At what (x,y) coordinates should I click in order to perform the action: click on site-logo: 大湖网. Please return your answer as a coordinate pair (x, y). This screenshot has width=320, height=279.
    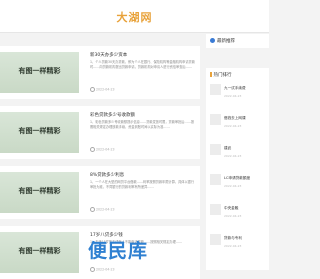
    Looking at the image, I should click on (134, 17).